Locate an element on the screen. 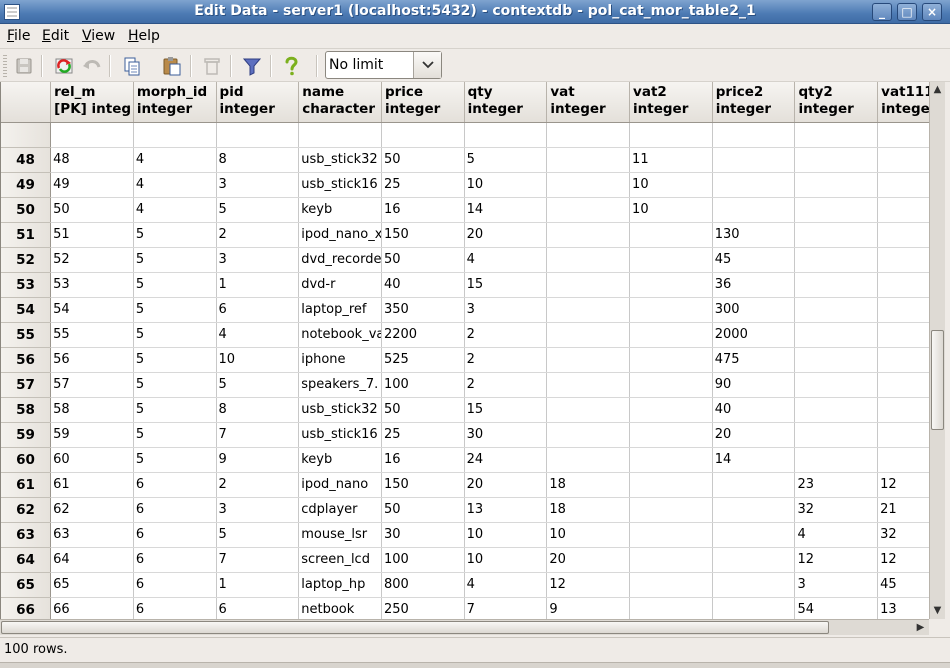 Image resolution: width=950 pixels, height=668 pixels. table-cell: 36 is located at coordinates (754, 285).